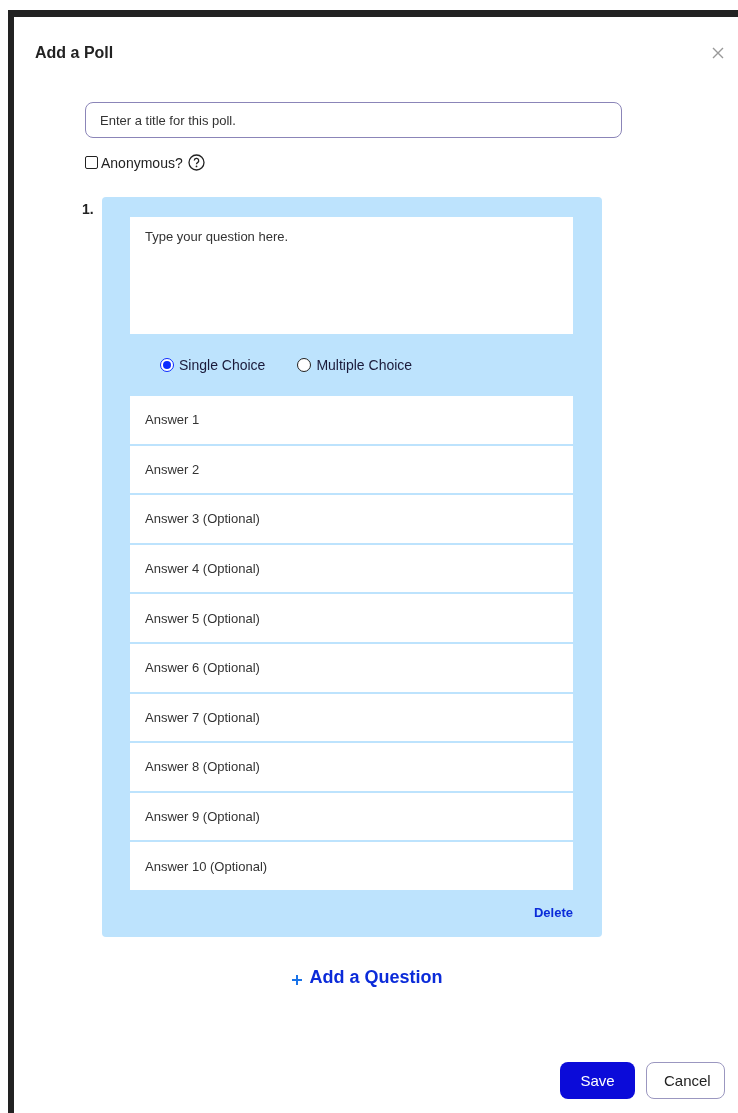  What do you see at coordinates (351, 420) in the screenshot?
I see `answer-field: Answer 1` at bounding box center [351, 420].